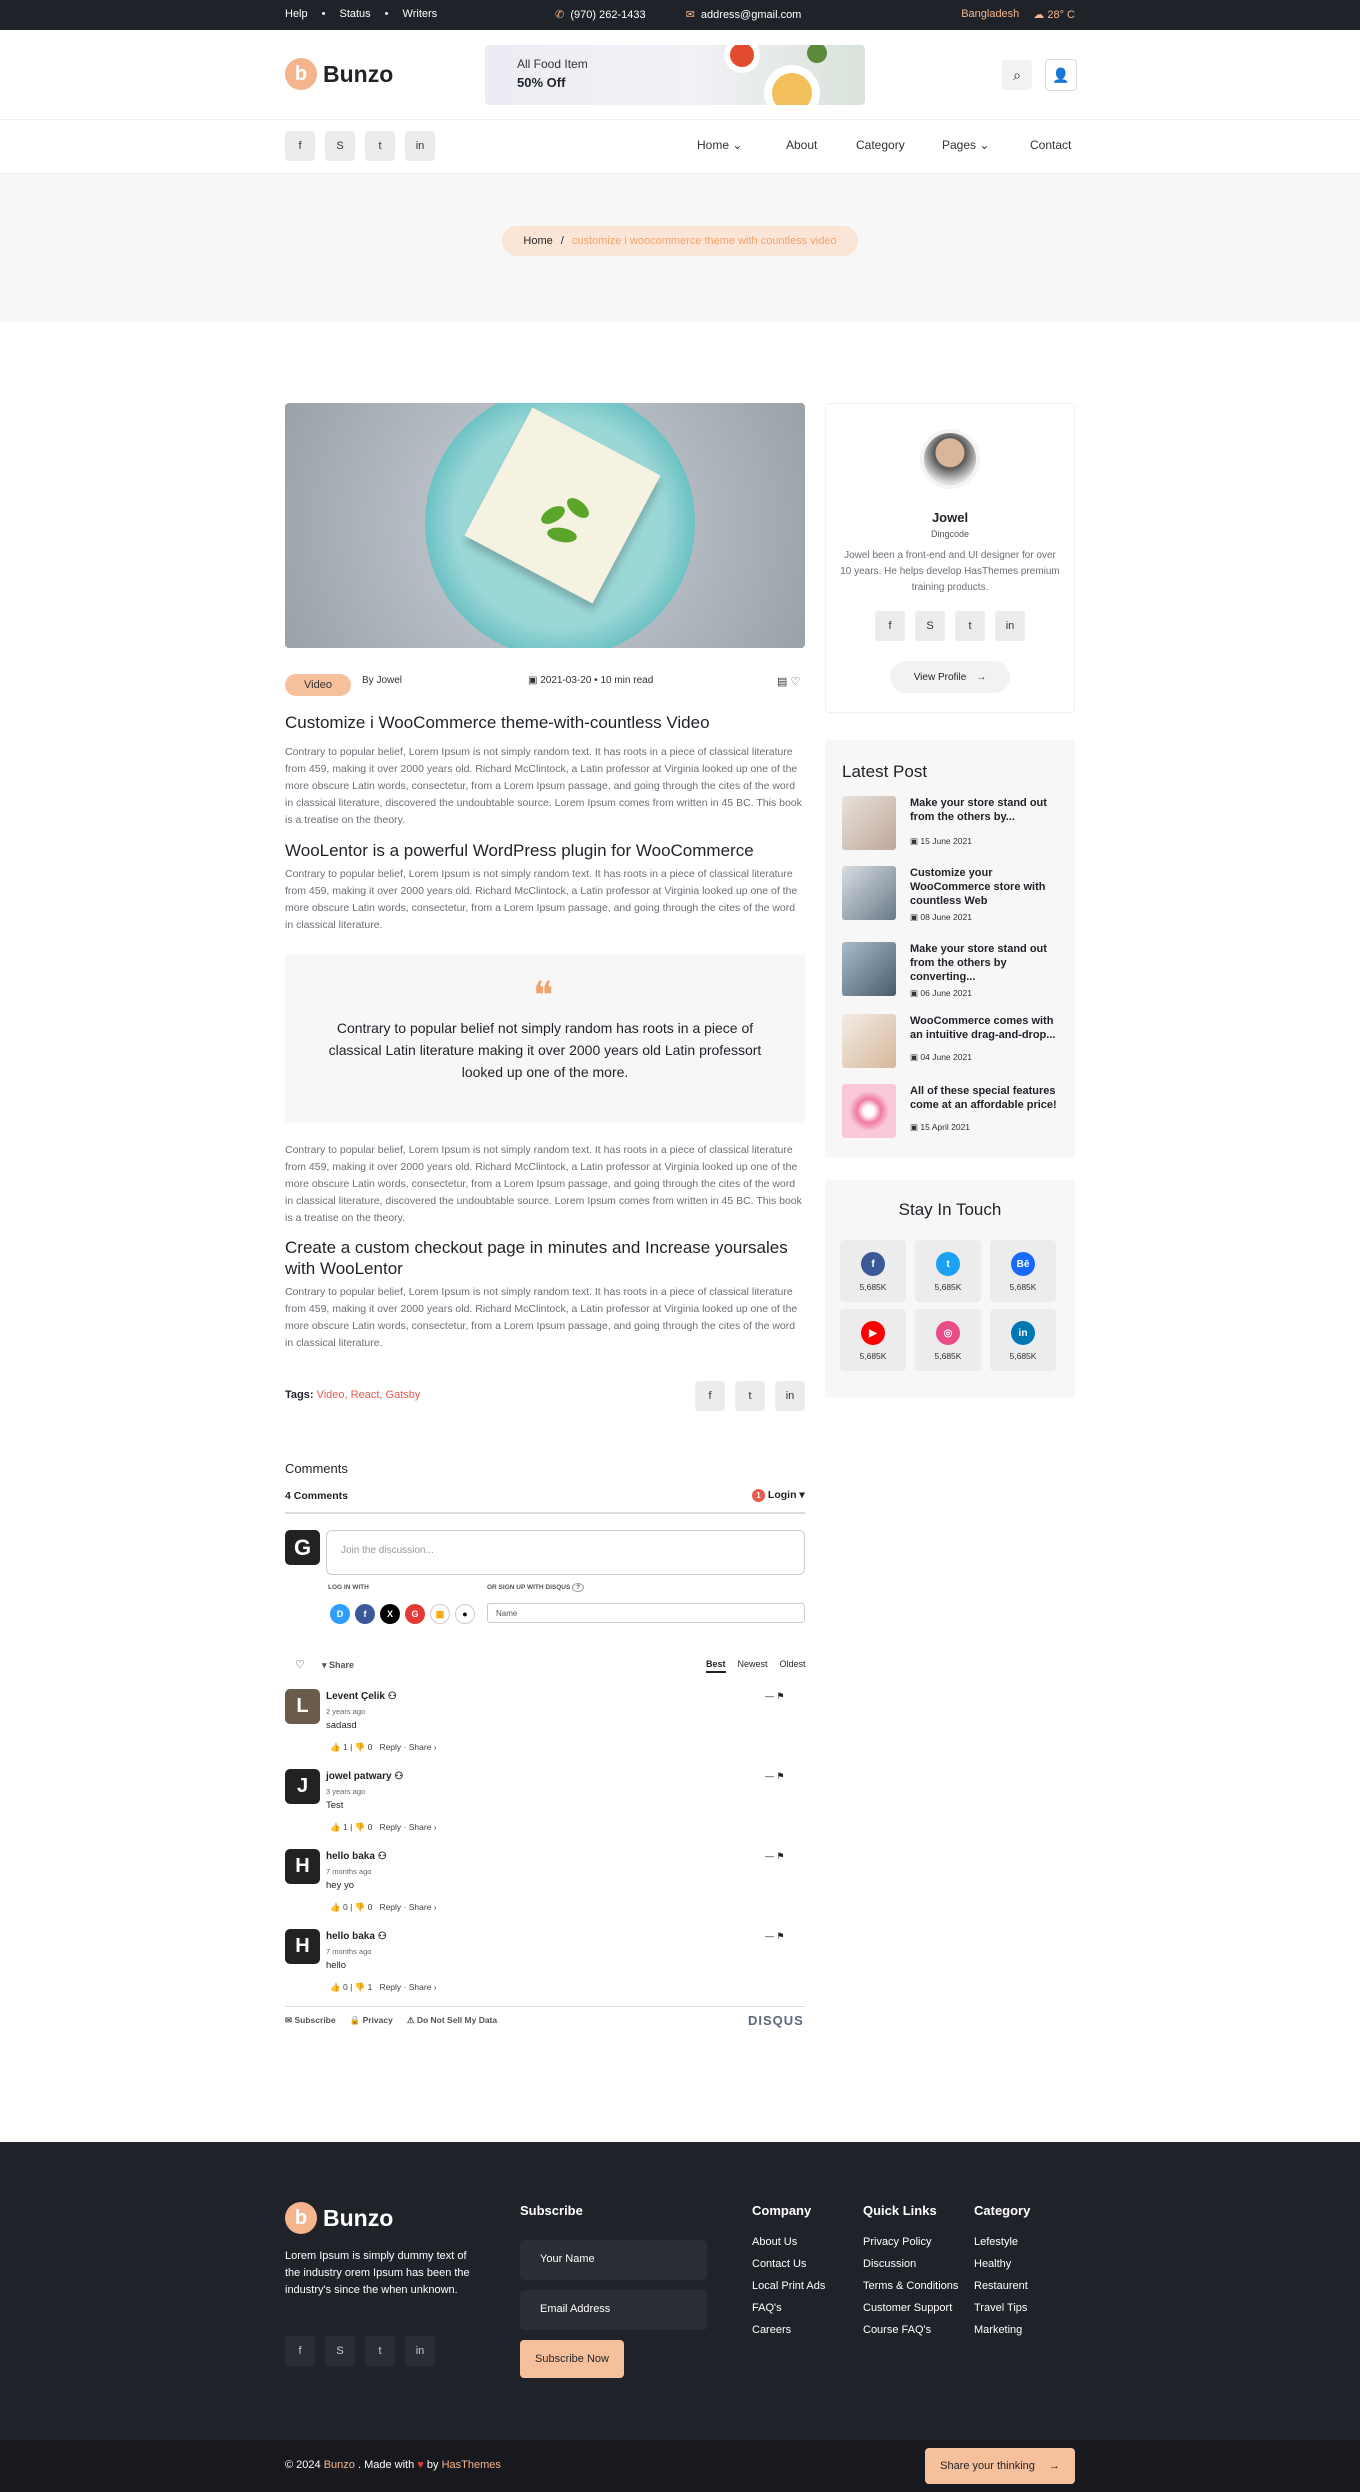 The image size is (1360, 2492). Describe the element at coordinates (795, 682) in the screenshot. I see `heart-icon: ♡` at that location.